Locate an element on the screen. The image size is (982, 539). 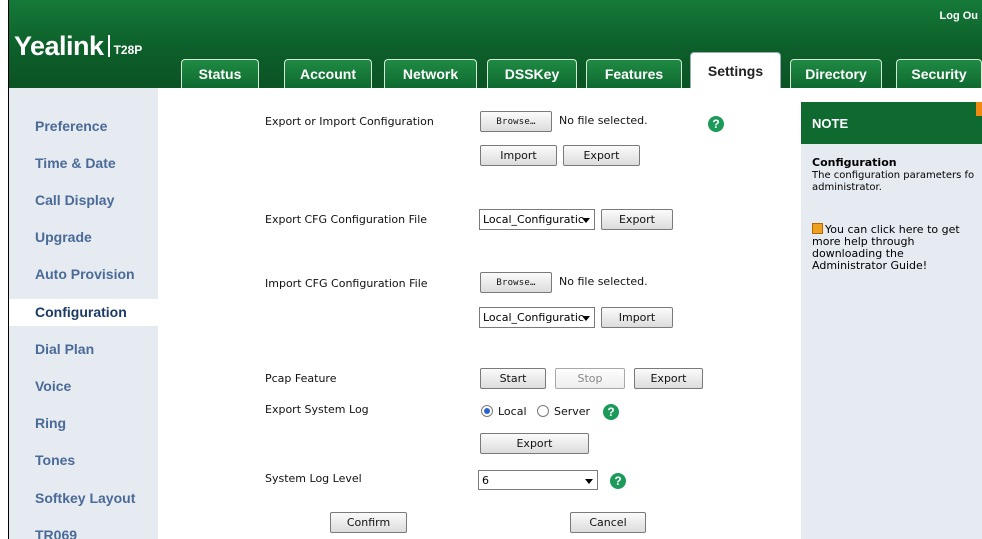
radio-local is located at coordinates (487, 411).